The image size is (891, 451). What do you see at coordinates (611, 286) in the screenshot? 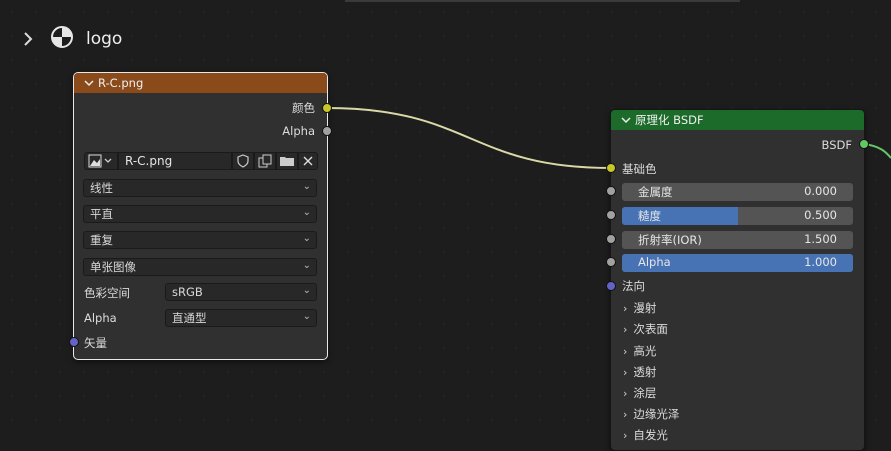
I see `socket-normal-in` at bounding box center [611, 286].